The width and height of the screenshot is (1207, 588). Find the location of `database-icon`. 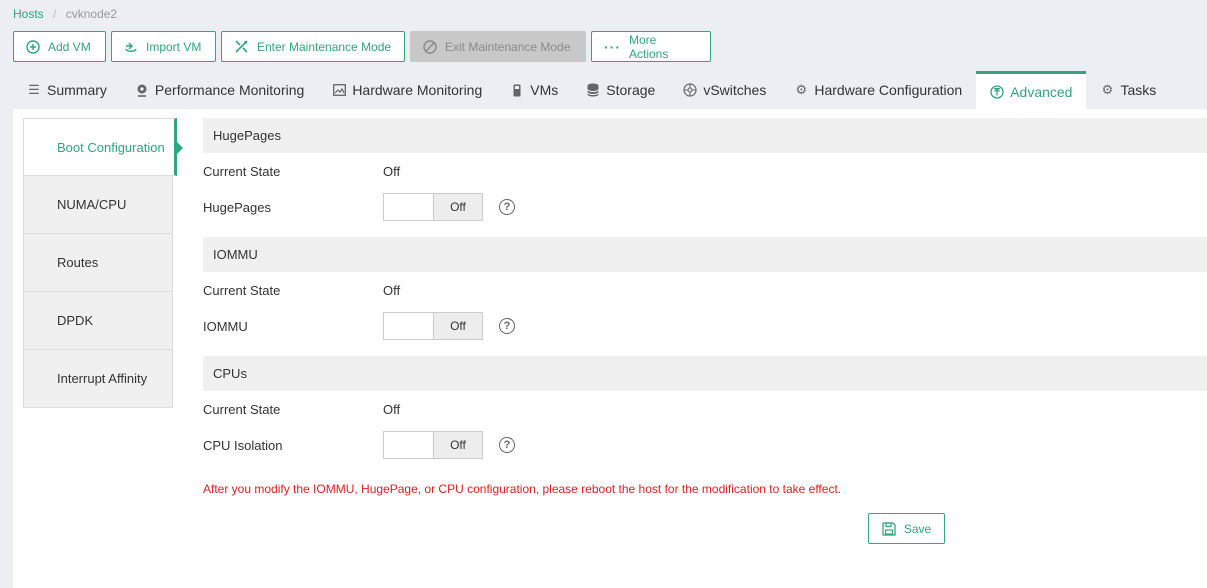

database-icon is located at coordinates (593, 90).